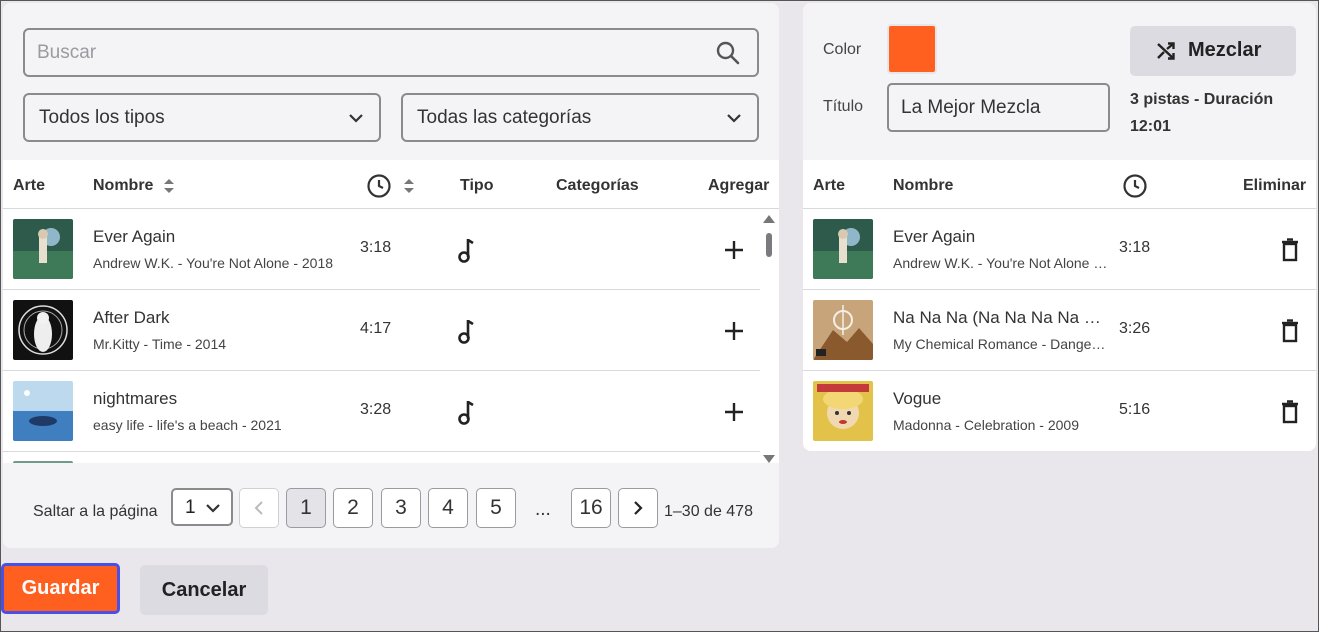 This screenshot has height=632, width=1319. I want to click on page-range: 1–30 de 478, so click(708, 511).